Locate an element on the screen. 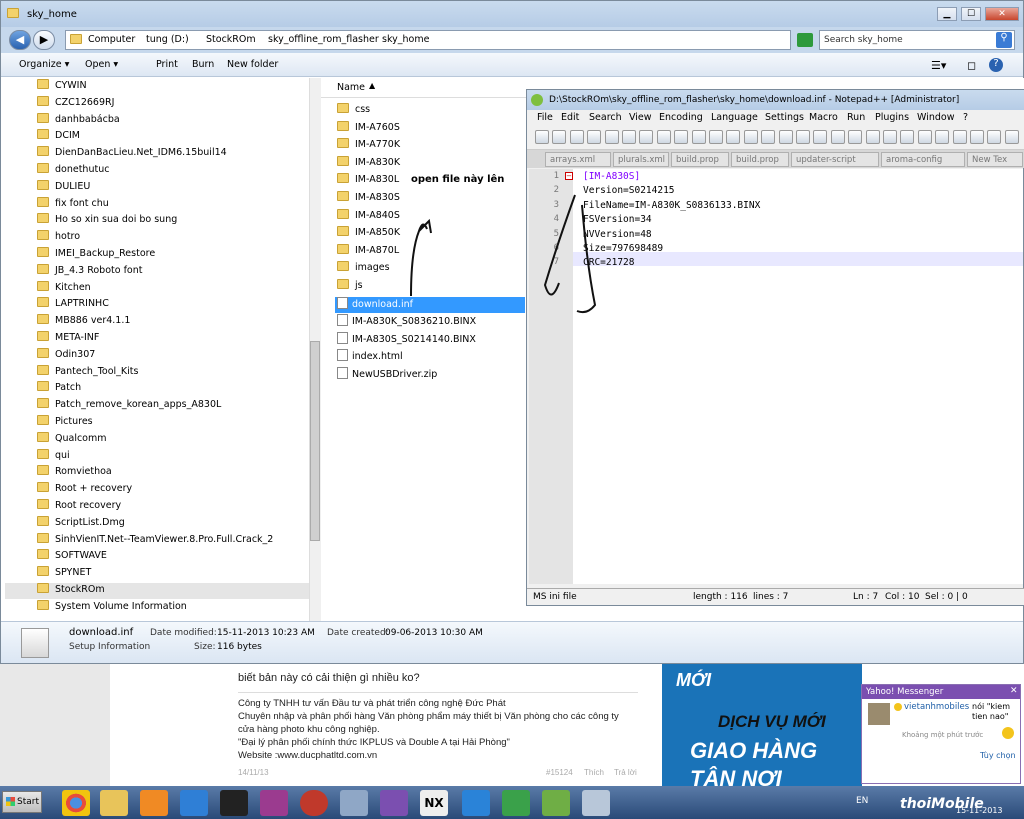 The image size is (1024, 819). npp-menu-item: File is located at coordinates (545, 117).